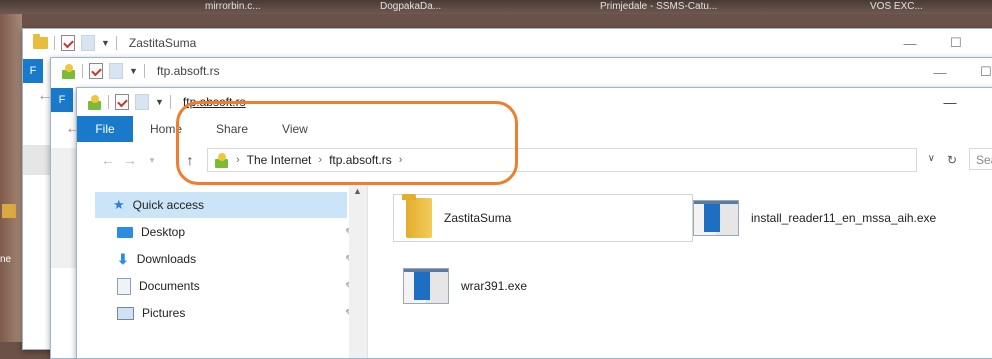 This screenshot has height=359, width=992. Describe the element at coordinates (164, 313) in the screenshot. I see `nav-item-label: Pictures` at that location.